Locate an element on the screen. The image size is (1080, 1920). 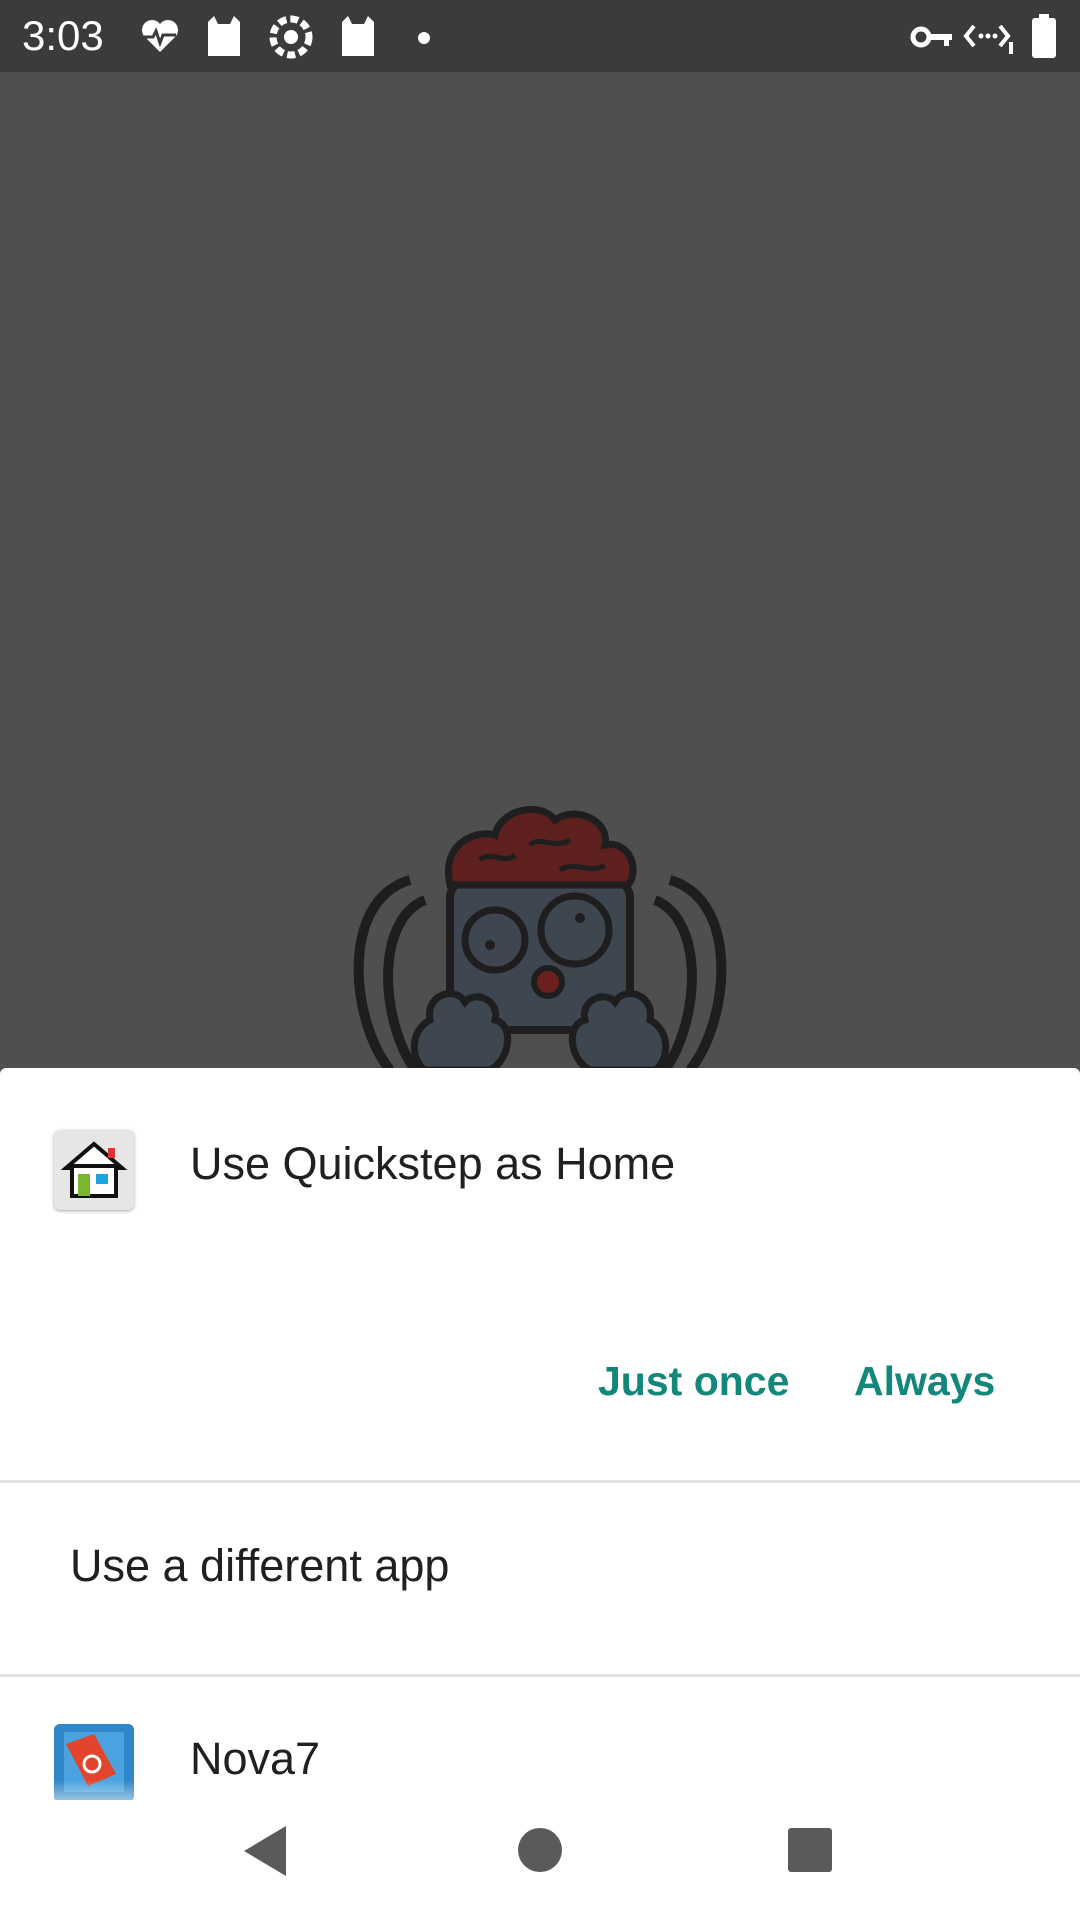
vpn-key-icon is located at coordinates (931, 37).